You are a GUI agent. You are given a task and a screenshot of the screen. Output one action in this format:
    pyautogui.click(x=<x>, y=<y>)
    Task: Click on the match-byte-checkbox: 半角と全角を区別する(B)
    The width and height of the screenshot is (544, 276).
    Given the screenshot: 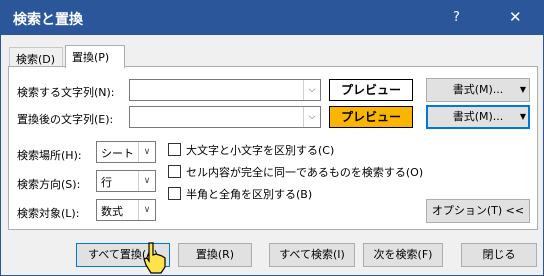 What is the action you would take?
    pyautogui.click(x=240, y=194)
    